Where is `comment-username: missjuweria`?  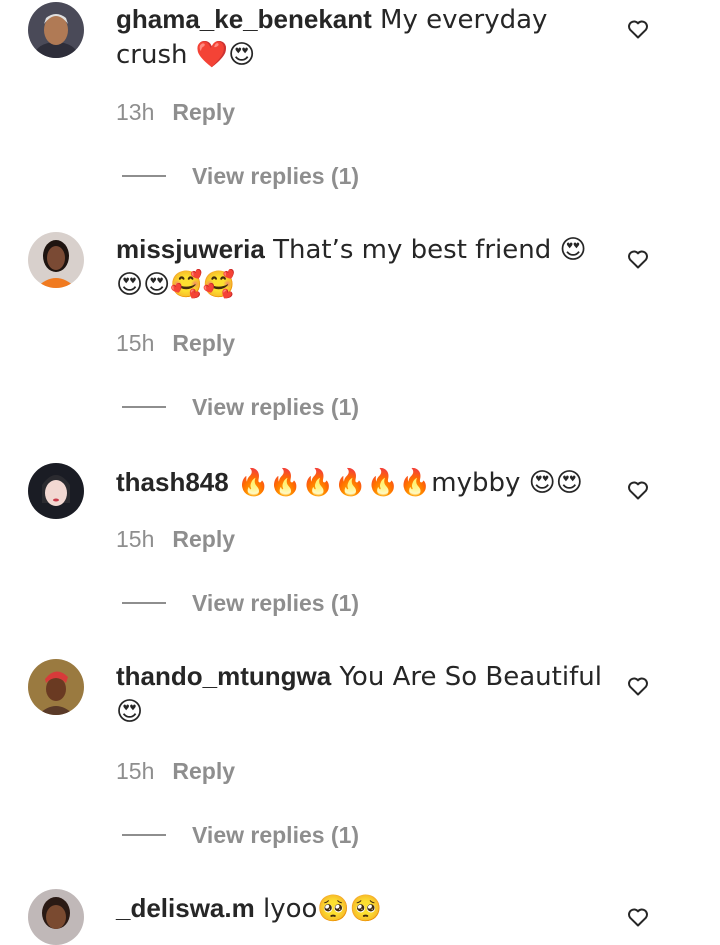
comment-username: missjuweria is located at coordinates (190, 249).